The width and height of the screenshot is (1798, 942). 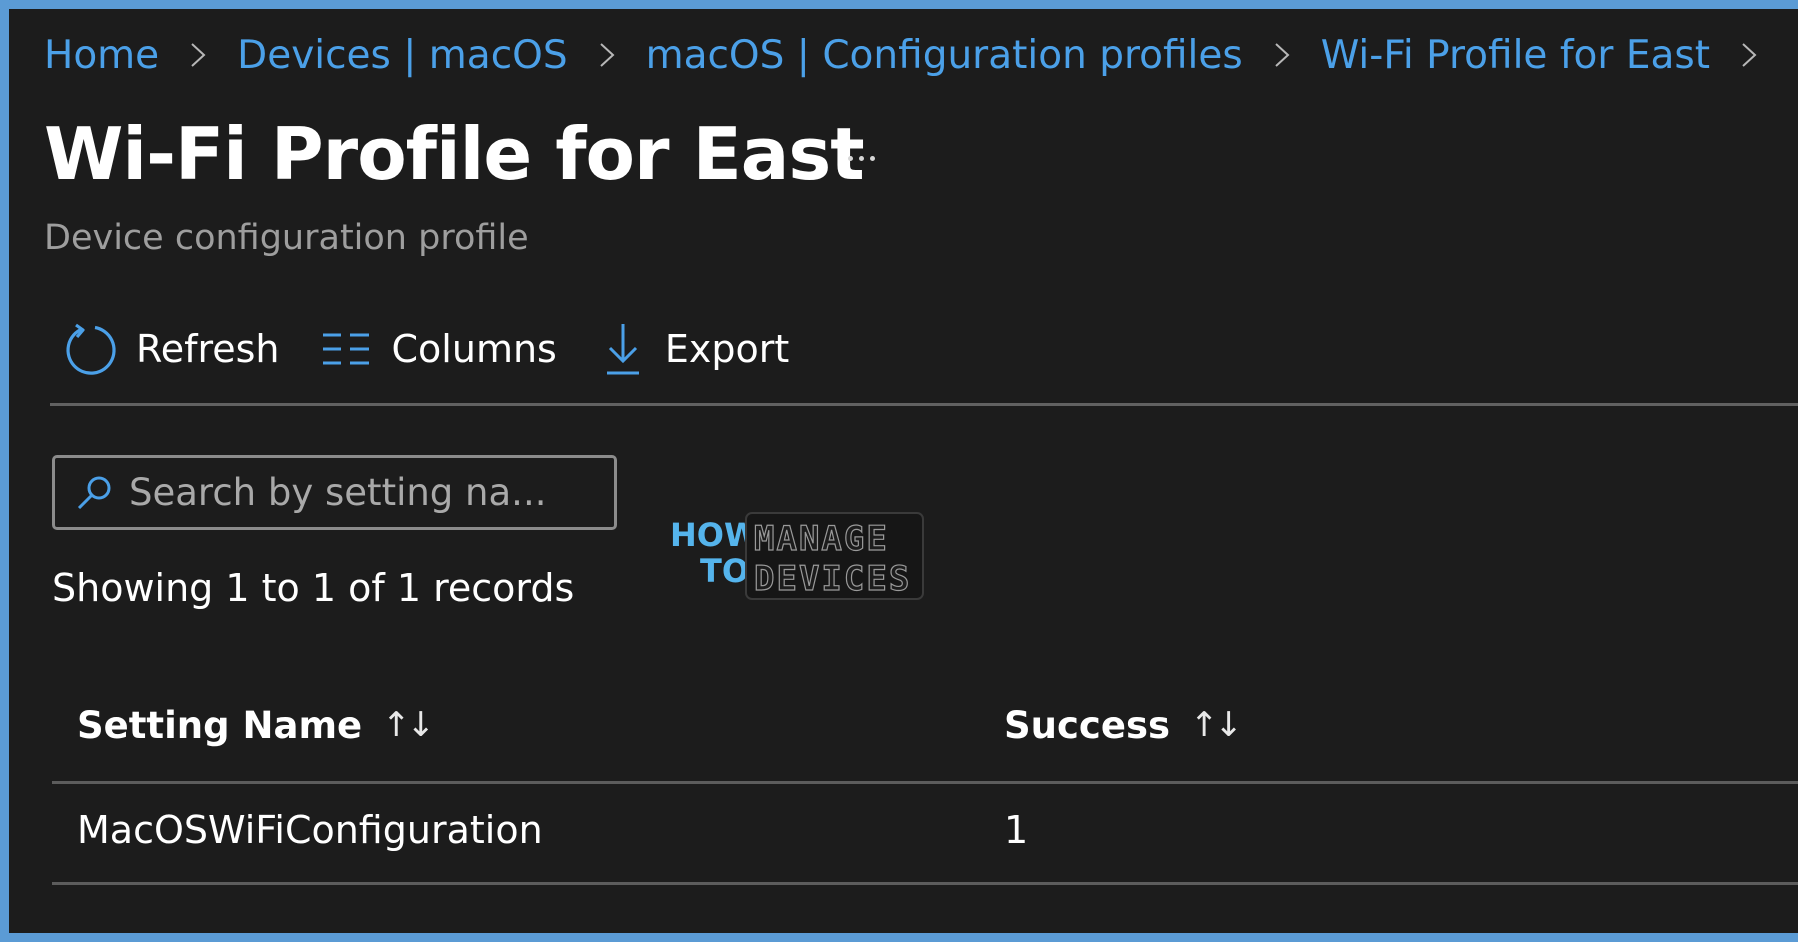 What do you see at coordinates (310, 830) in the screenshot?
I see `cell-setting-name: MacOSWiFiConfiguration` at bounding box center [310, 830].